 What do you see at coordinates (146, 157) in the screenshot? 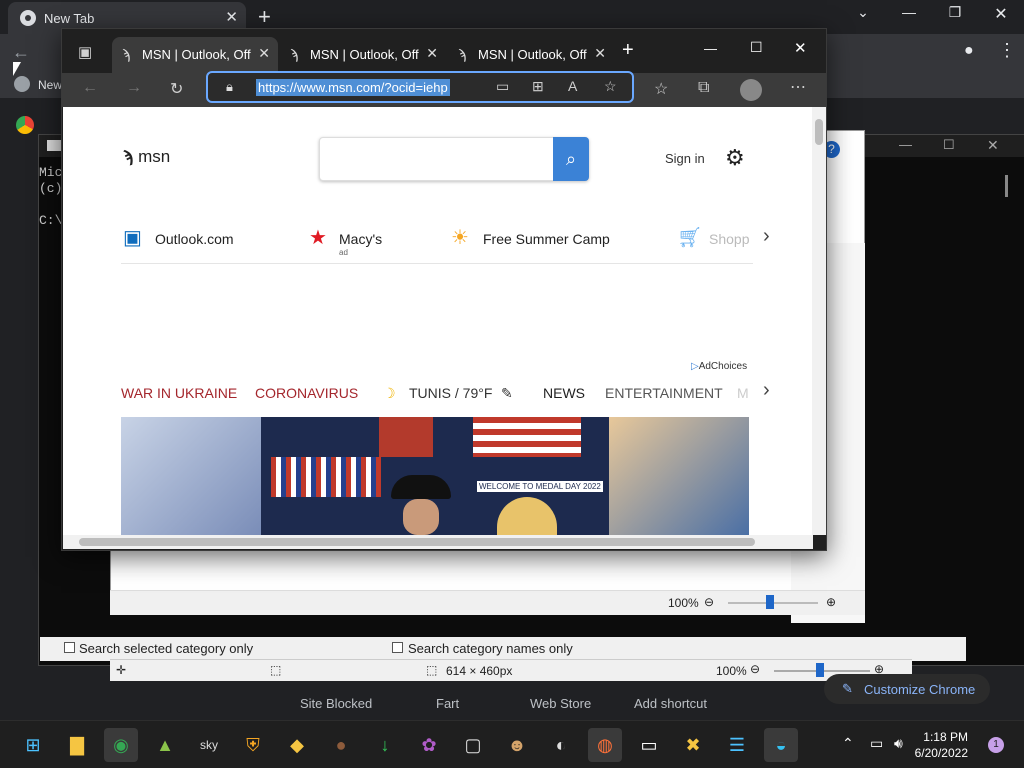
I see `msn-logo: ϡ msn` at bounding box center [146, 157].